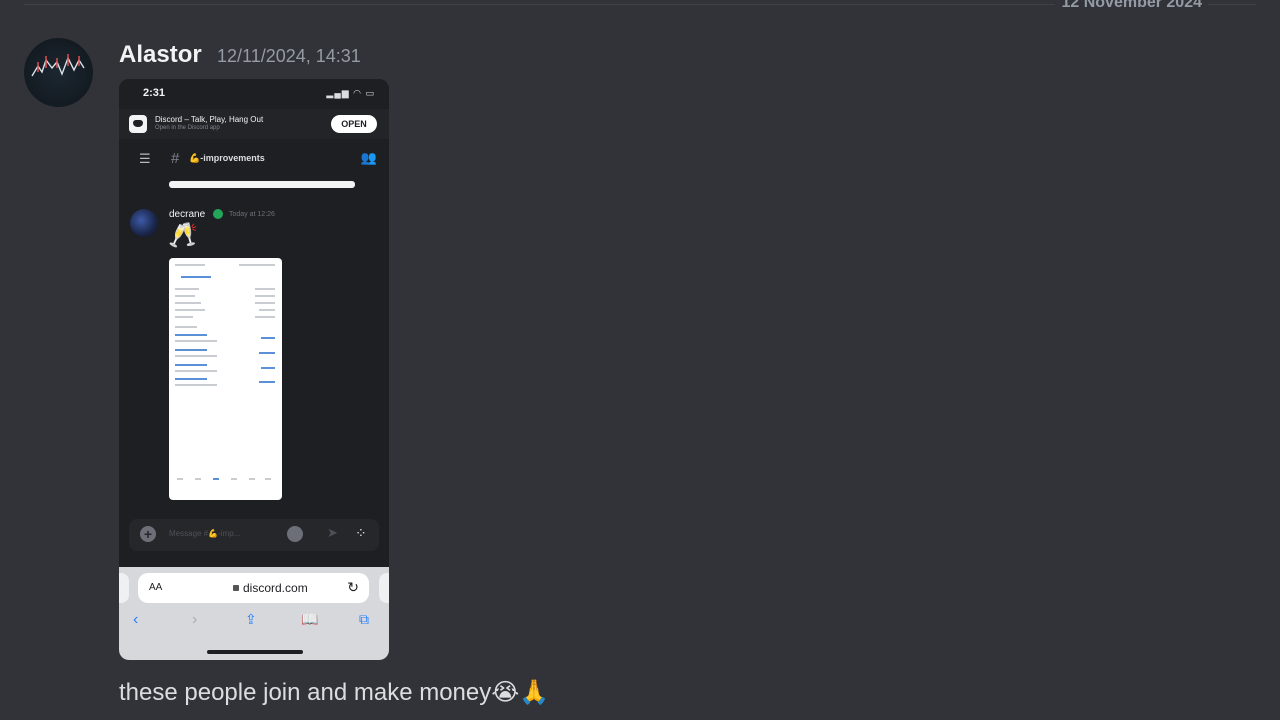 The image size is (1280, 720). Describe the element at coordinates (218, 214) in the screenshot. I see `verified-badge-icon` at that location.